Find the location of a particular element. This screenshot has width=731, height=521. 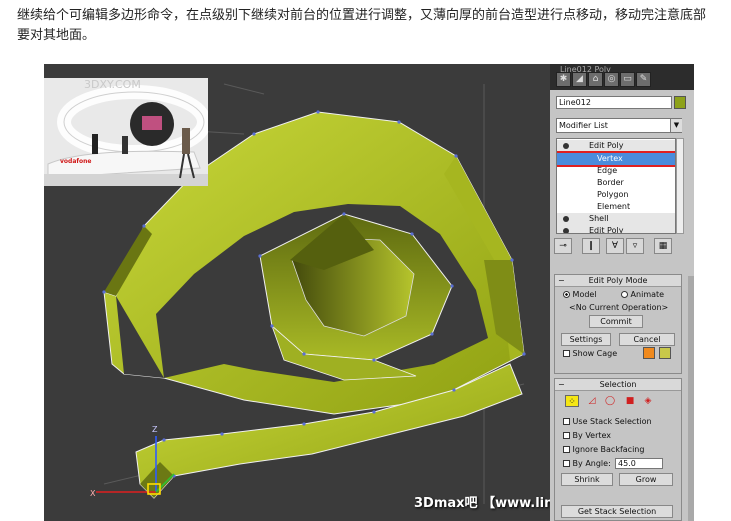

stack-item-label: Edge is located at coordinates (607, 170).